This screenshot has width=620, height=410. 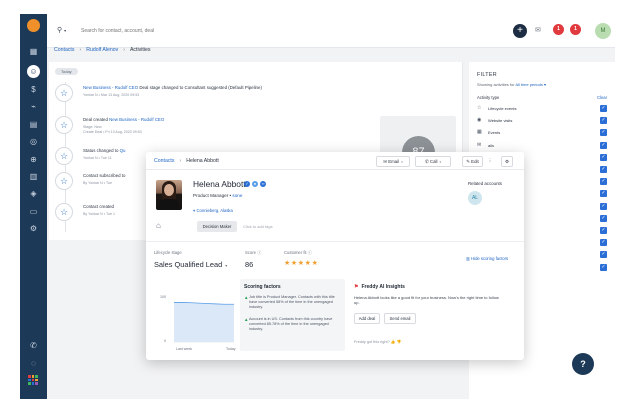 What do you see at coordinates (33, 176) in the screenshot?
I see `campaigns-icon: ▥` at bounding box center [33, 176].